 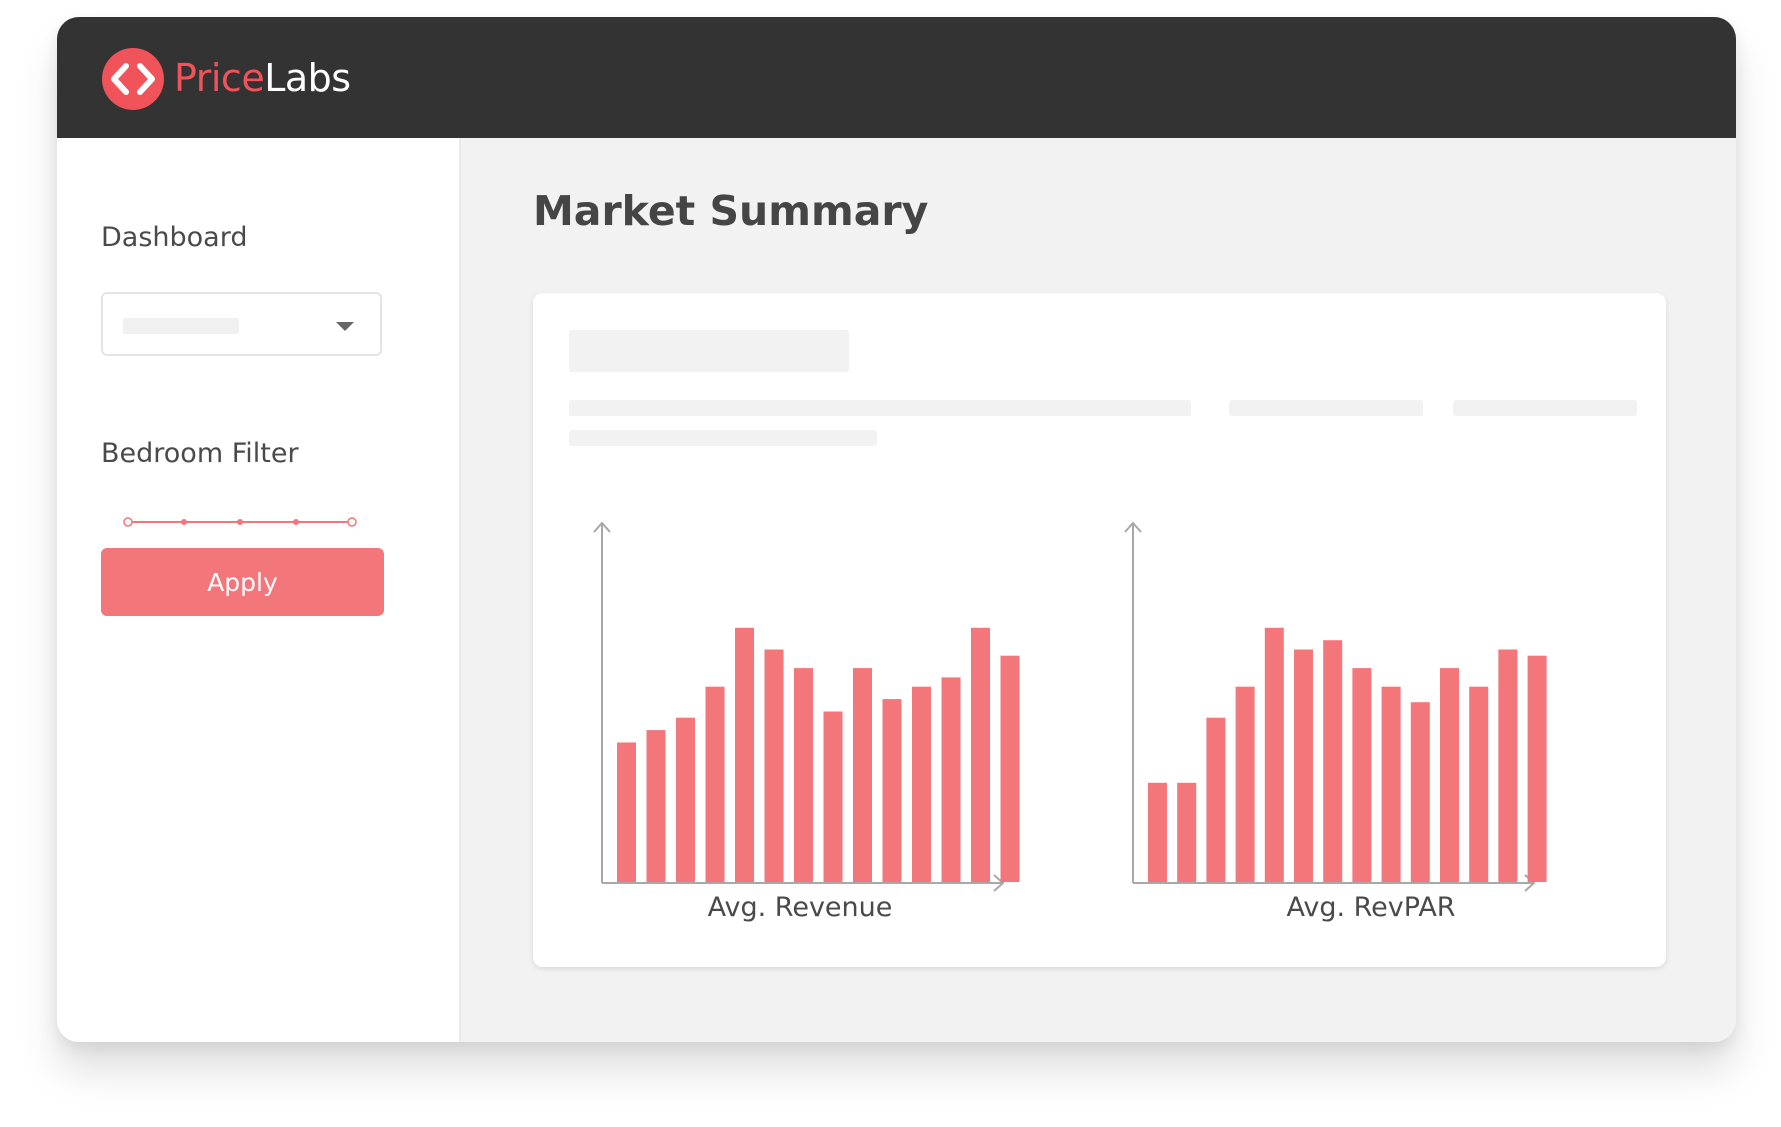 What do you see at coordinates (800, 907) in the screenshot?
I see `chart-xlabel-avg-revenue: Avg. Revenue` at bounding box center [800, 907].